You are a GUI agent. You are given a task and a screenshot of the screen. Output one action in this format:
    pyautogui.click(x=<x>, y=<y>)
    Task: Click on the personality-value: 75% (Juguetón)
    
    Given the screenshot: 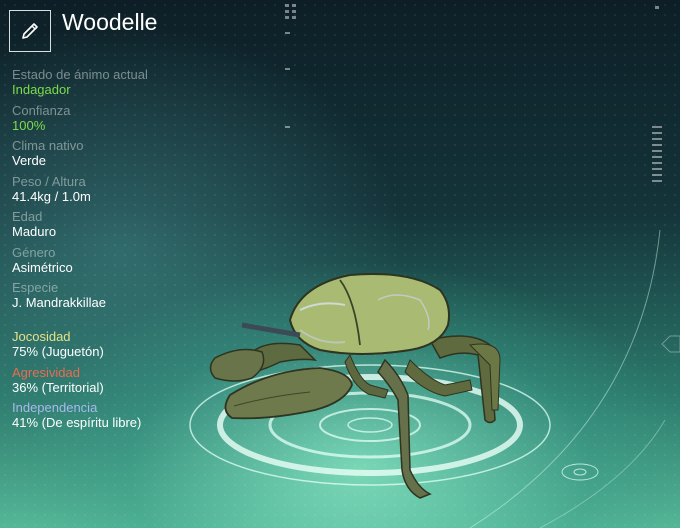 What is the action you would take?
    pyautogui.click(x=58, y=351)
    